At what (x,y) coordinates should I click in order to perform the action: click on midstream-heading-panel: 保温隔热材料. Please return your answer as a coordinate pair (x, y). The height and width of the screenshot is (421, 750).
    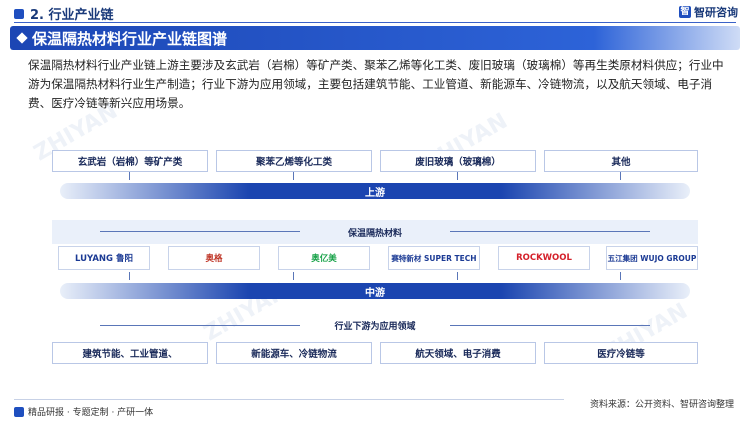
    Looking at the image, I should click on (375, 232).